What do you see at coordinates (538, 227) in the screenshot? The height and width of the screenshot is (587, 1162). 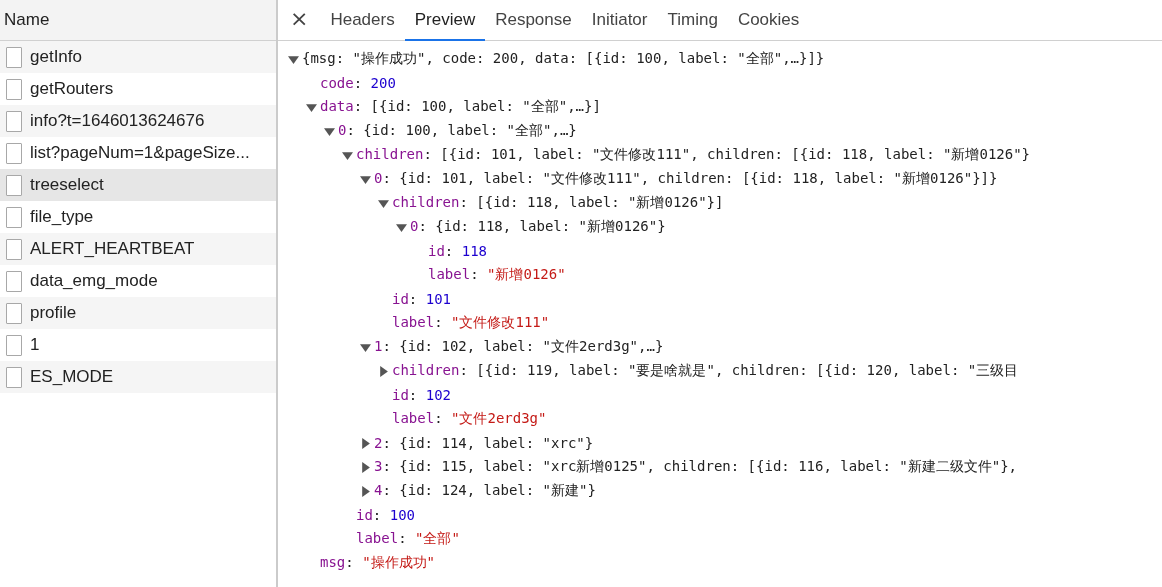 I see `tree-line: 0: {id: 118, label: "新增0126"}` at bounding box center [538, 227].